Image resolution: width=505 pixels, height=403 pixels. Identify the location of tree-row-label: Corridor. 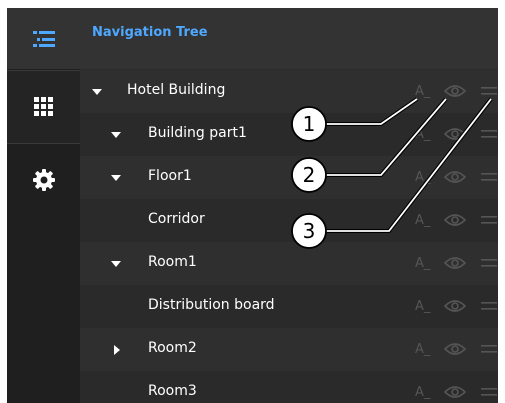
(176, 219).